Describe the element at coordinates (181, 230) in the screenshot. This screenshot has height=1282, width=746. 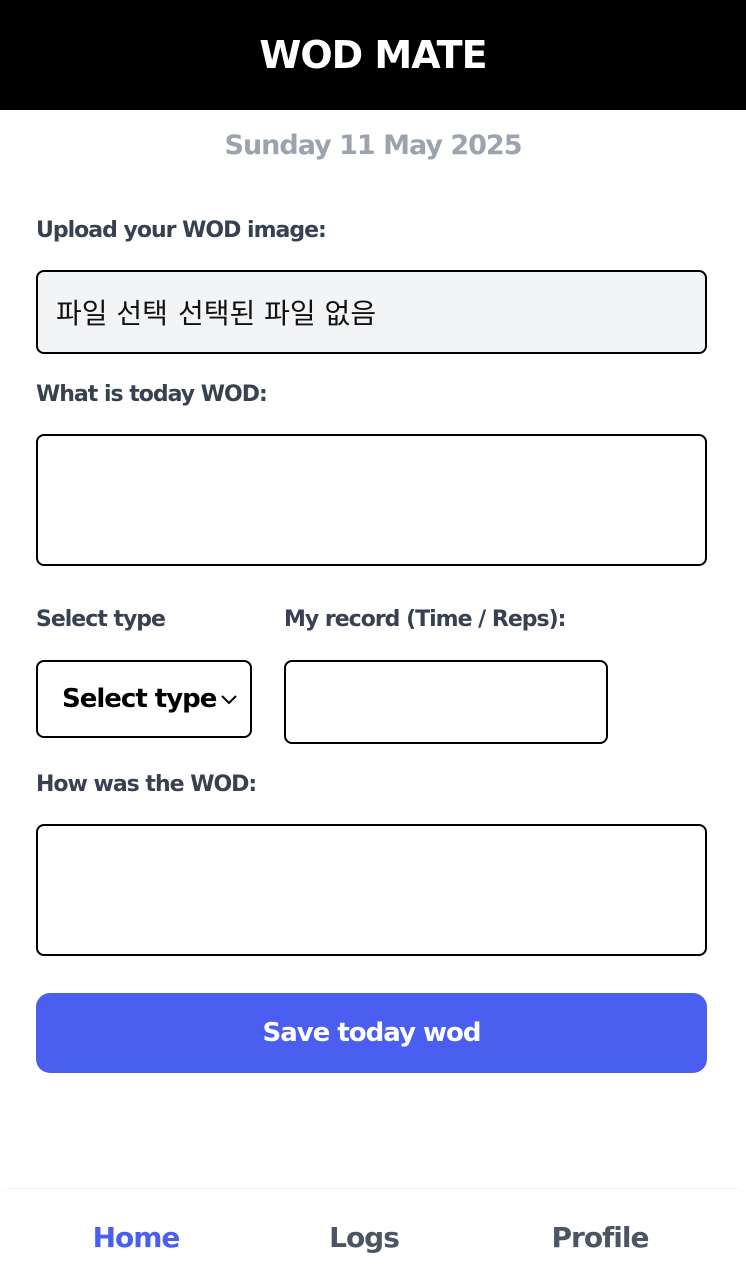
I see `upload-label: Upload your WOD image:` at that location.